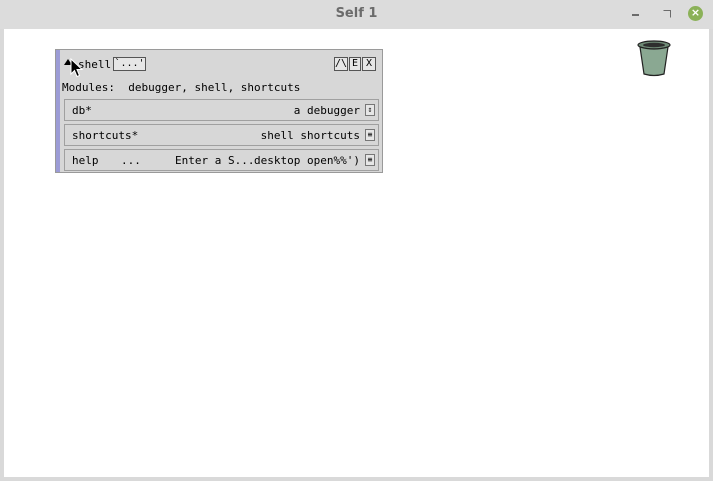  What do you see at coordinates (369, 64) in the screenshot?
I see `dismiss-button: X` at bounding box center [369, 64].